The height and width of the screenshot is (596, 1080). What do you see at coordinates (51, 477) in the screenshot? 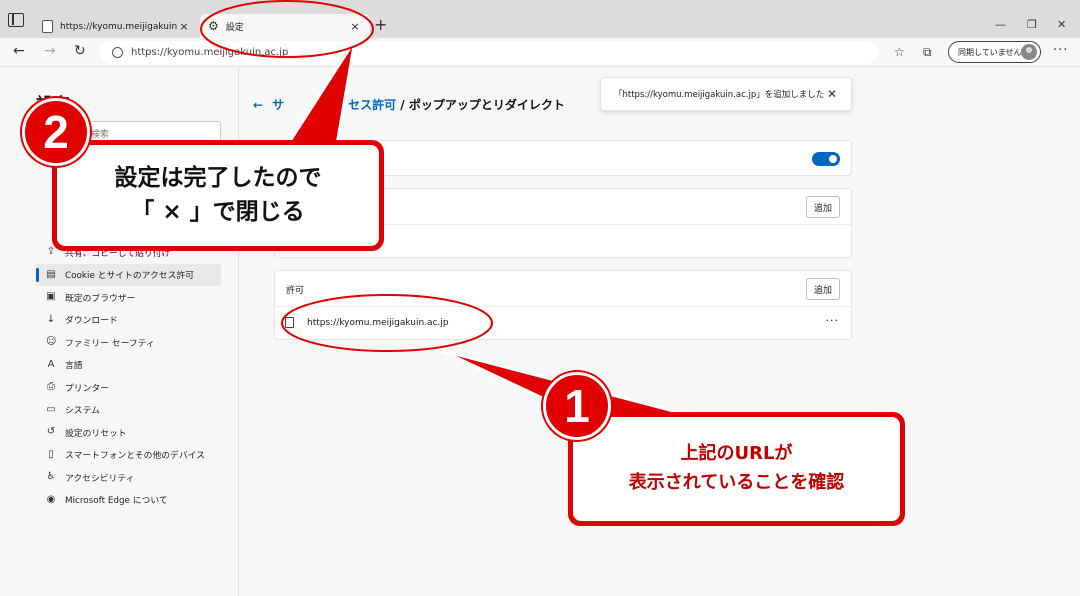
I see `accessibility-icon: ♿` at bounding box center [51, 477].